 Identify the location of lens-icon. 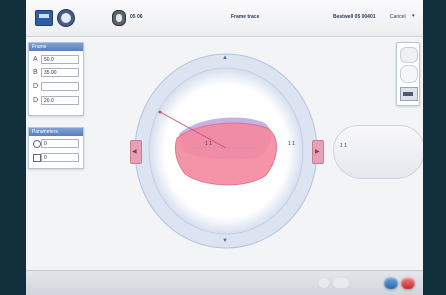
(119, 18).